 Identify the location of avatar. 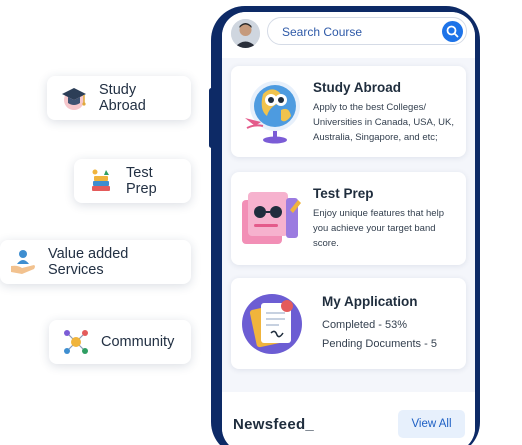
(245, 33).